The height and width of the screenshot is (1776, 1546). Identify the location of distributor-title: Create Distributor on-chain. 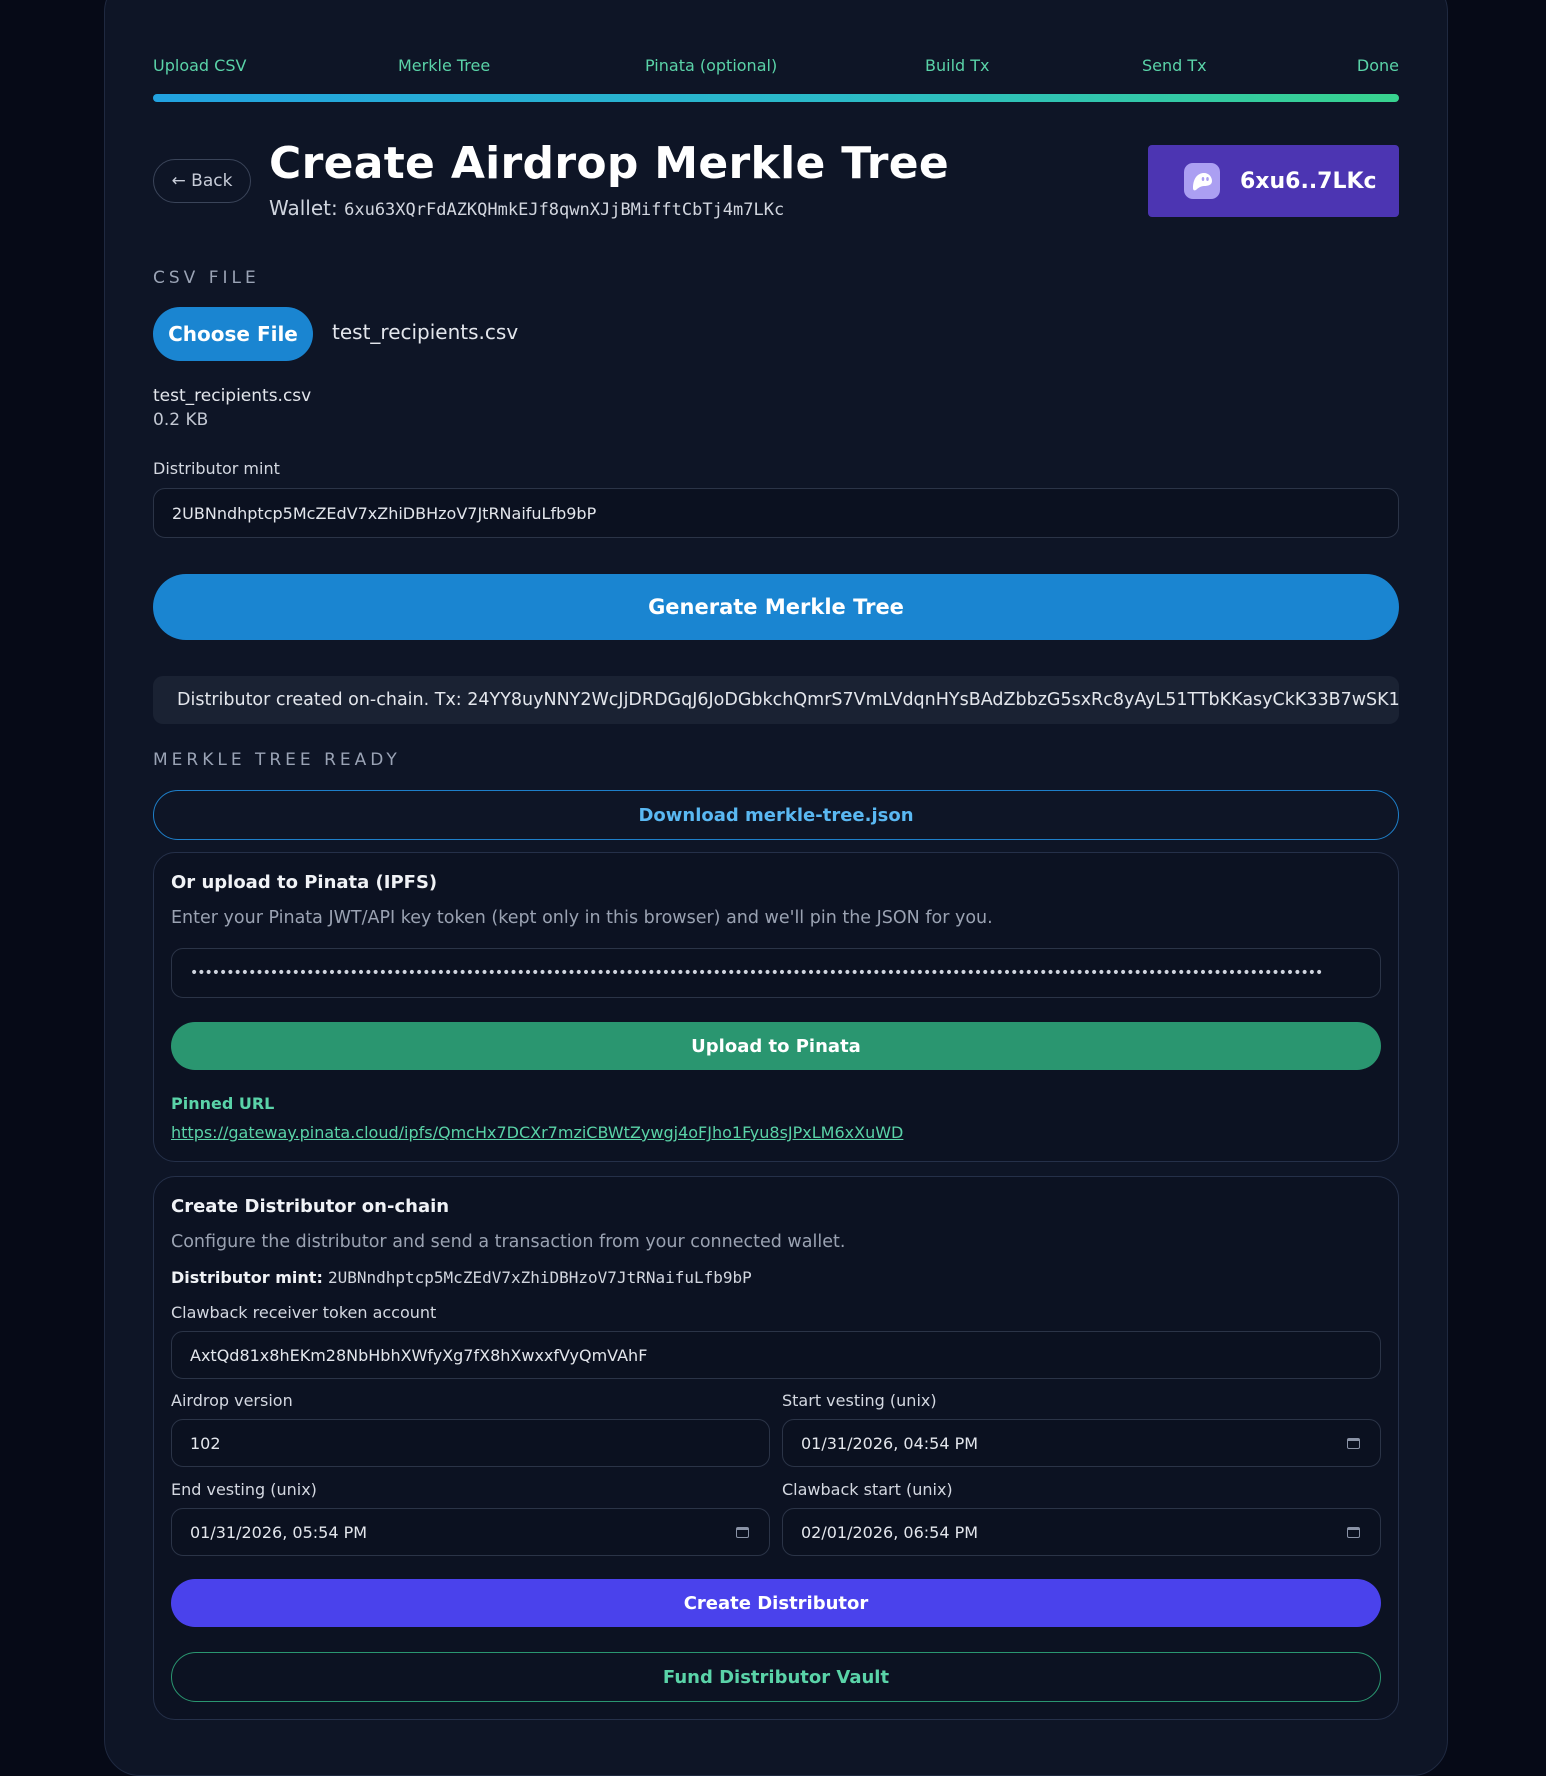
(310, 1206).